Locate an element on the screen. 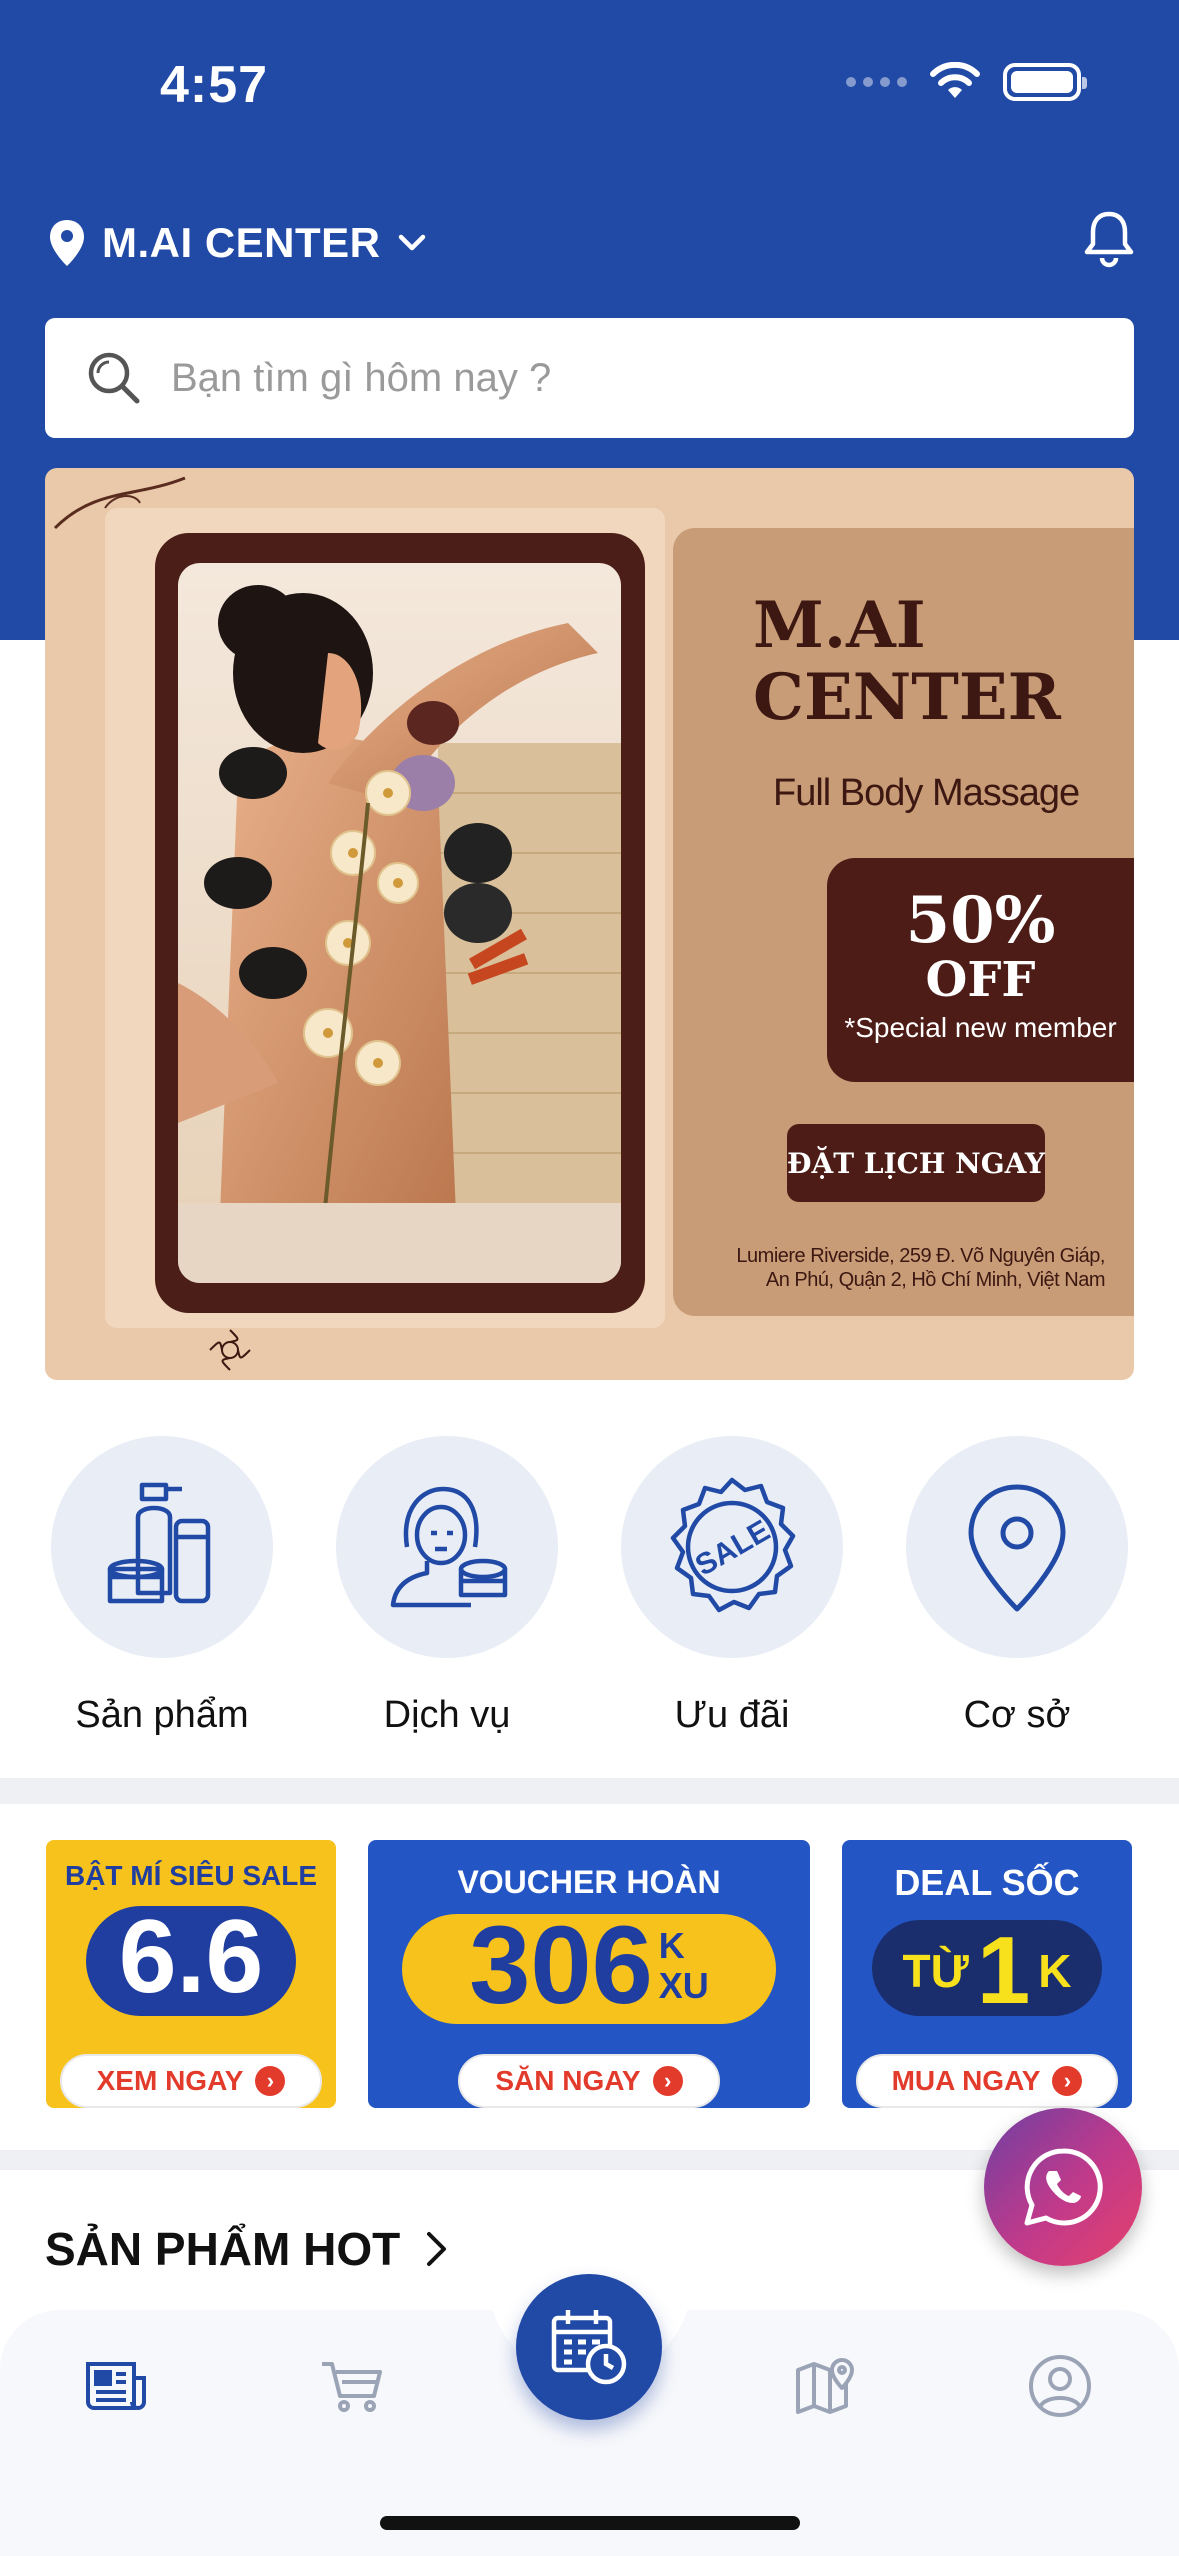 This screenshot has height=2556, width=1179. nav-map is located at coordinates (826, 2386).